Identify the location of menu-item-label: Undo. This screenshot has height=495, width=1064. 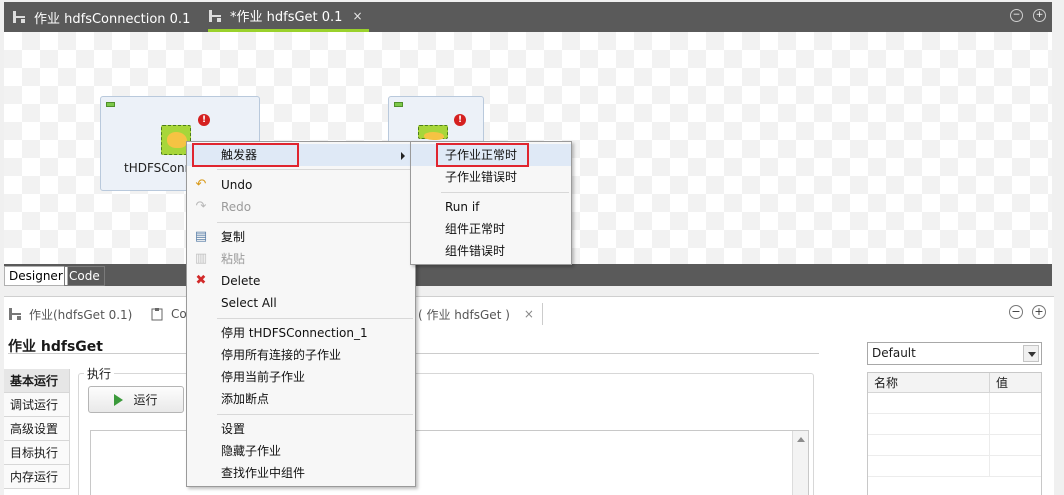
(237, 185).